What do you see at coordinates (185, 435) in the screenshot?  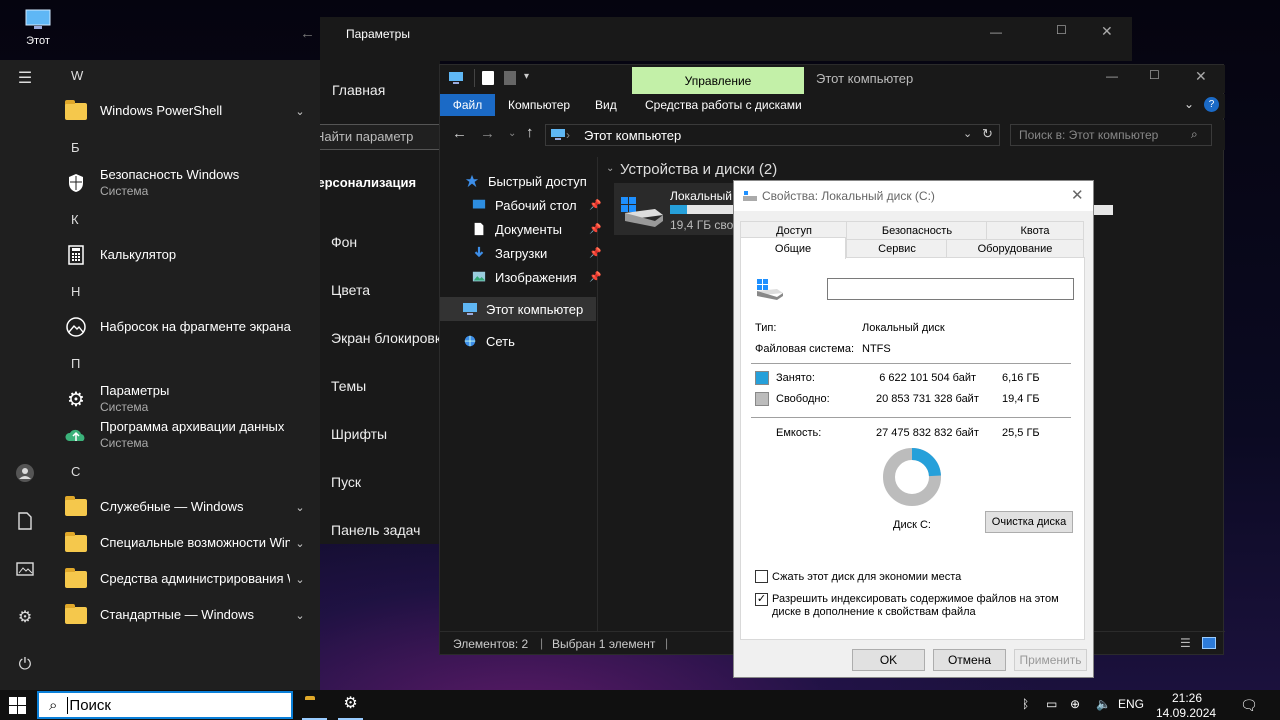 I see `start-app-item: Программа архивации данных Система` at bounding box center [185, 435].